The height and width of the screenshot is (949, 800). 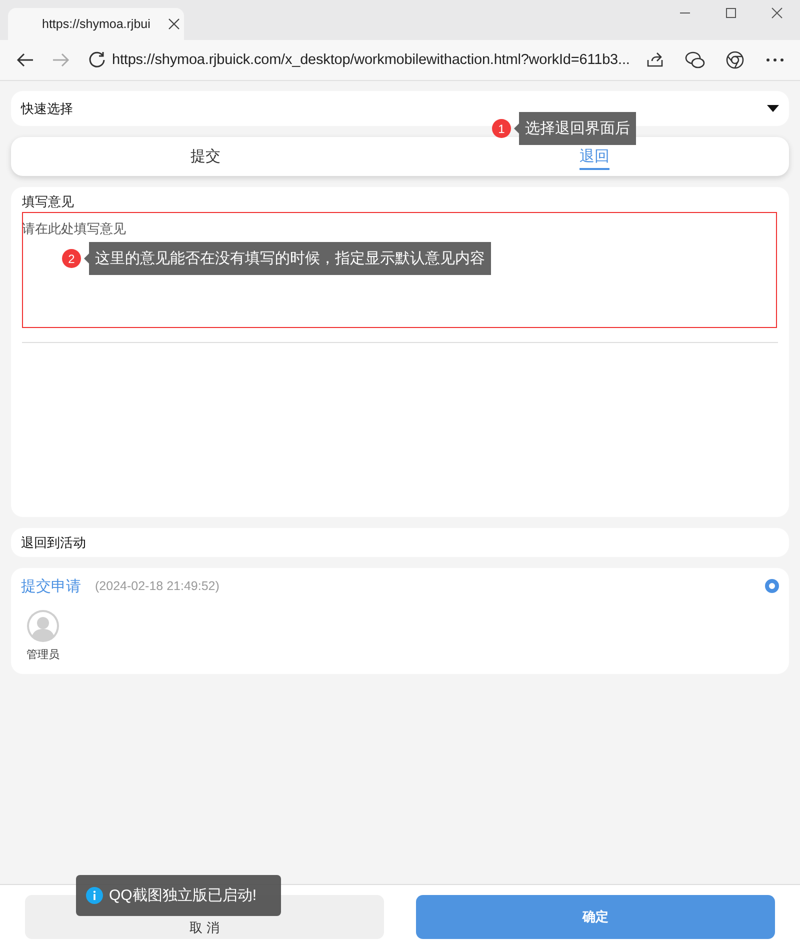 What do you see at coordinates (773, 108) in the screenshot?
I see `dropdown-triangle-icon` at bounding box center [773, 108].